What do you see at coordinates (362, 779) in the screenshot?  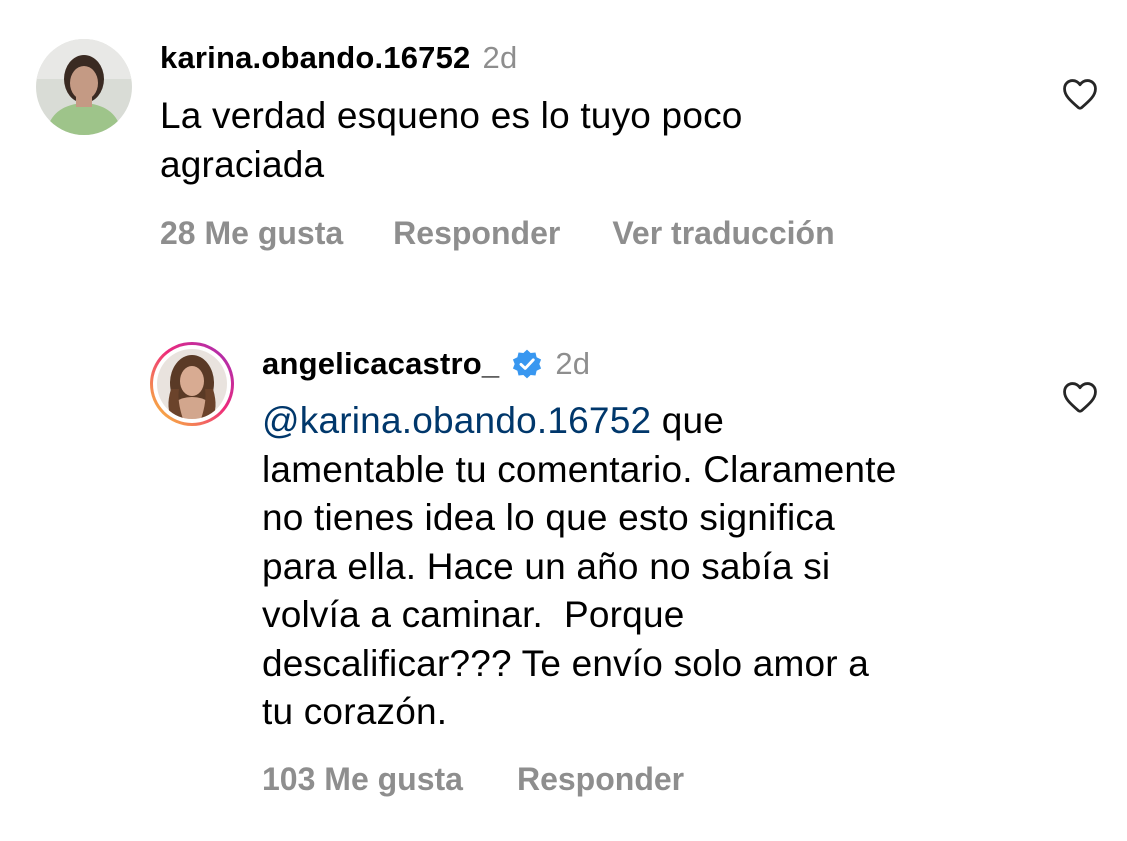 I see `likes-count-button: 103 Me gusta` at bounding box center [362, 779].